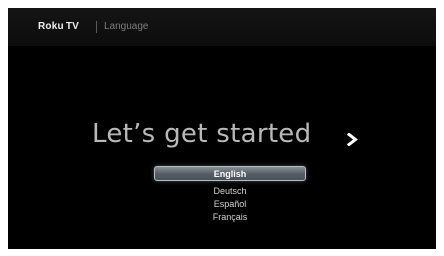  What do you see at coordinates (230, 173) in the screenshot?
I see `language-option-english: English` at bounding box center [230, 173].